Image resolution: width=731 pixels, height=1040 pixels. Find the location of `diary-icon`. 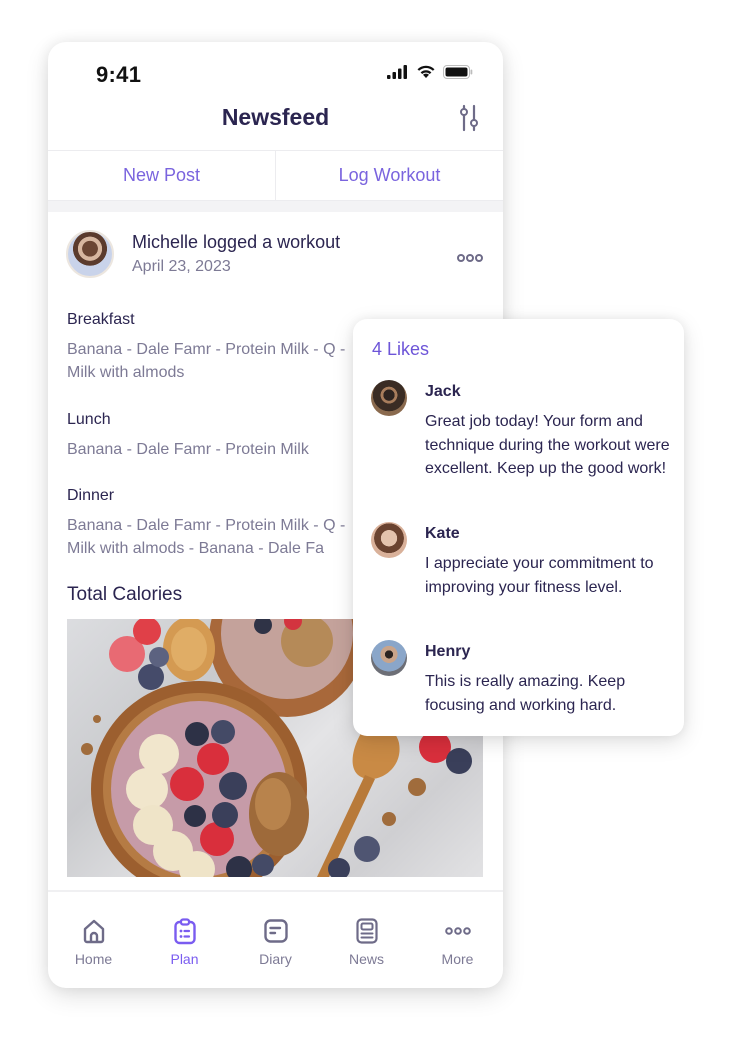

diary-icon is located at coordinates (275, 931).